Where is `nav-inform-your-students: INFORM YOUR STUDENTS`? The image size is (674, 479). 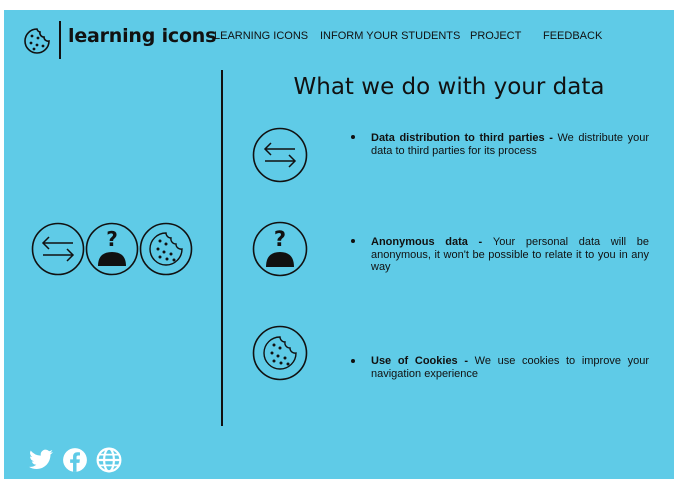 nav-inform-your-students: INFORM YOUR STUDENTS is located at coordinates (390, 36).